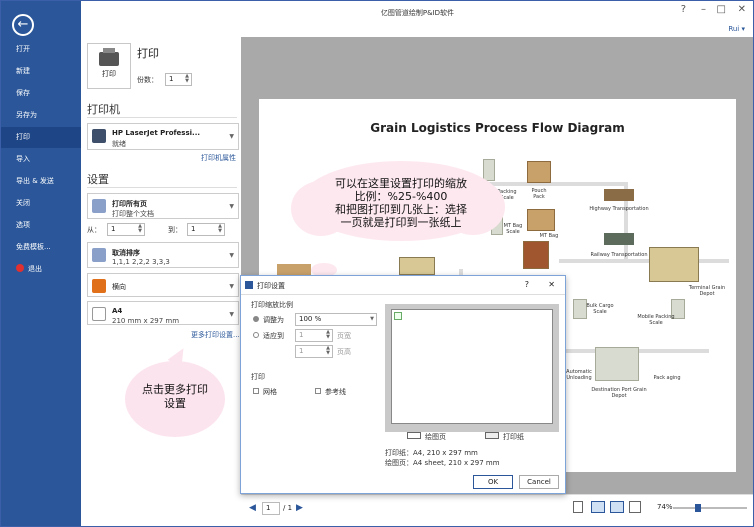  I want to click on page-title: 打印, so click(148, 53).